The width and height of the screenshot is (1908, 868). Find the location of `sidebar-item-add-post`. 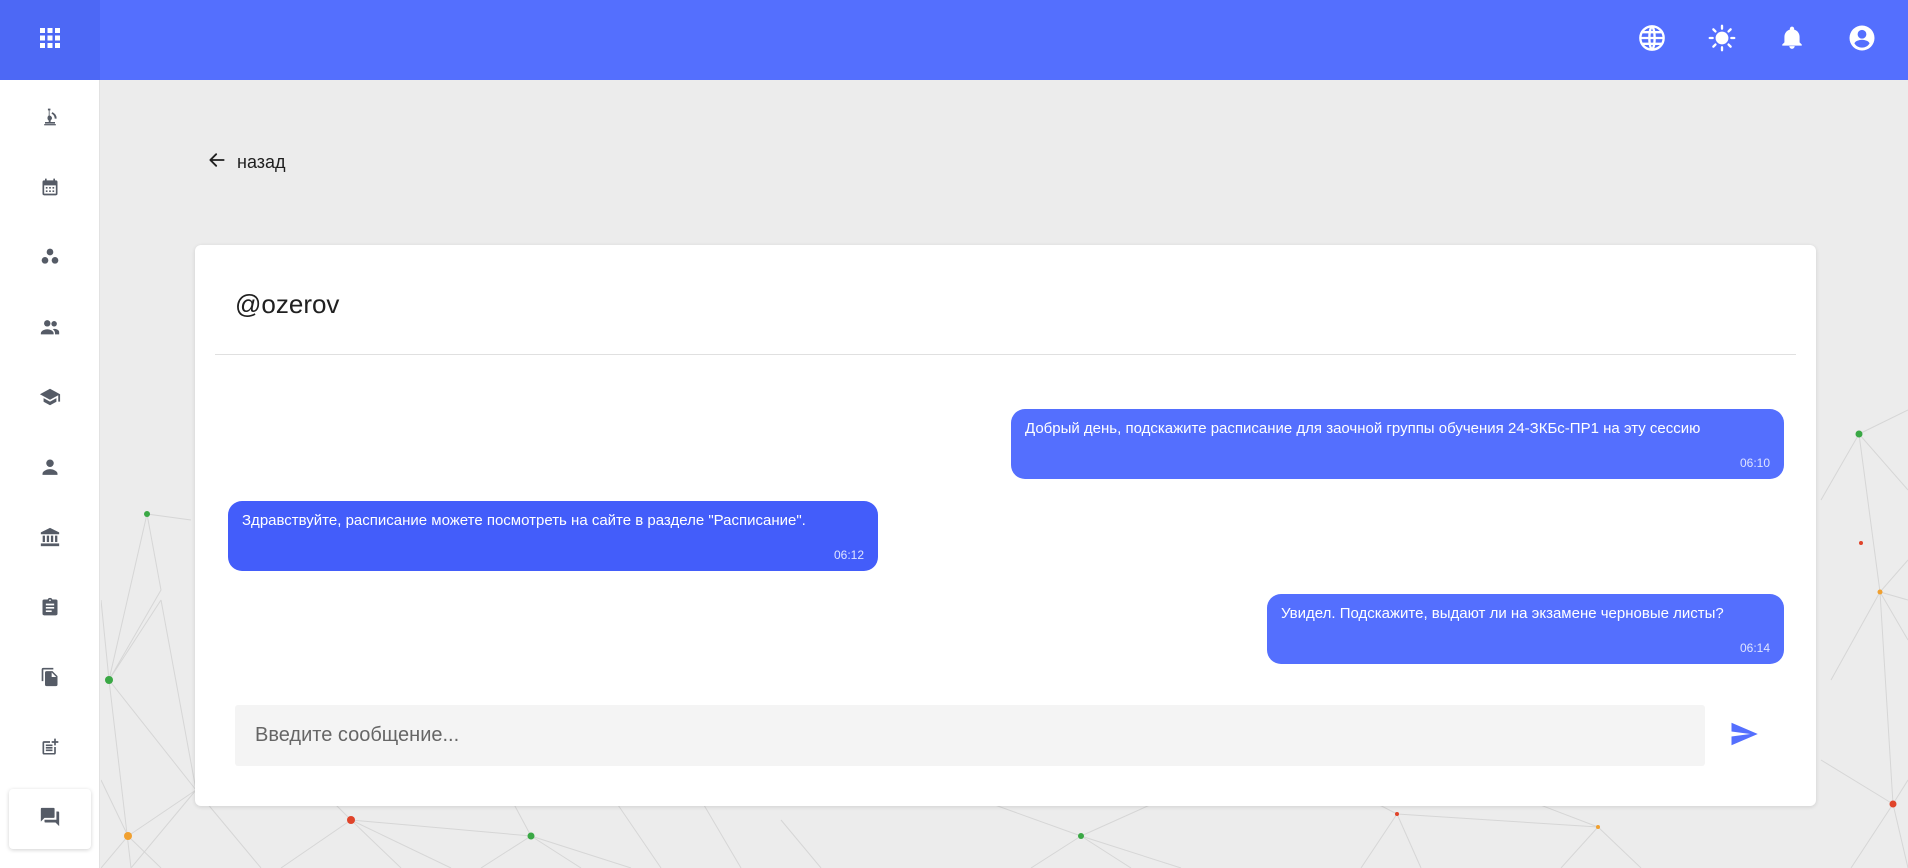

sidebar-item-add-post is located at coordinates (50, 749).